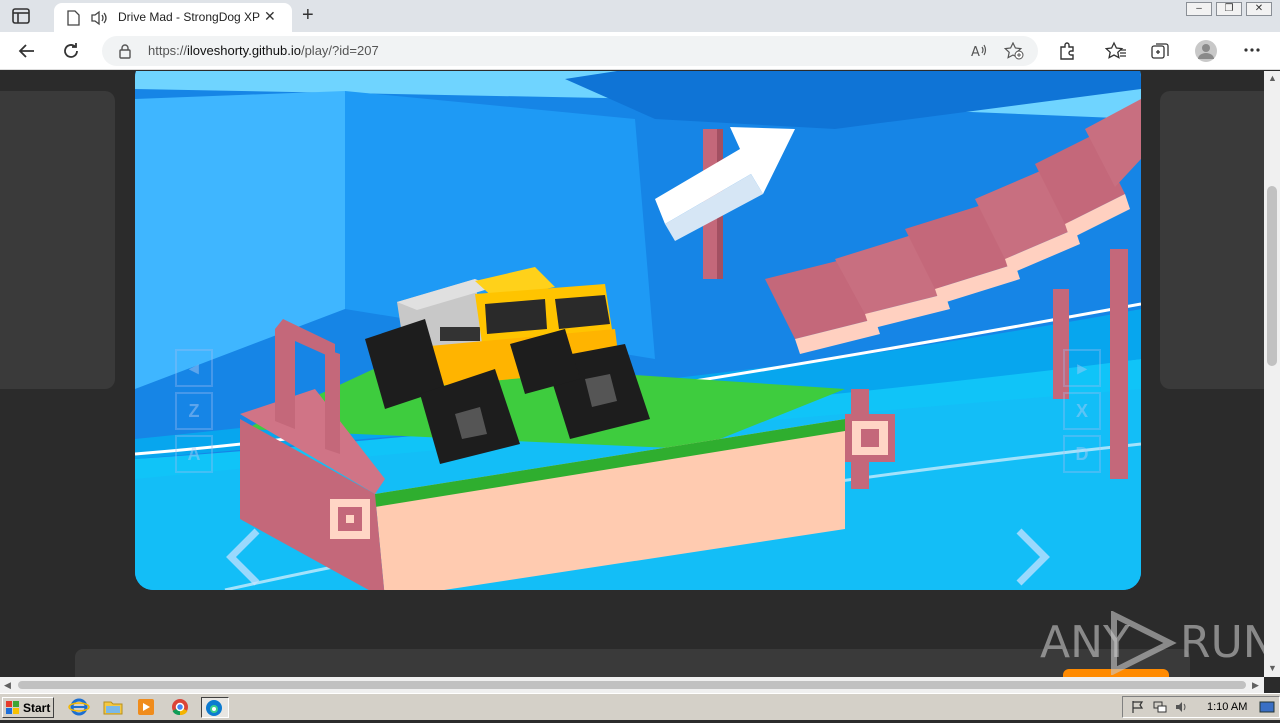 The image size is (1280, 723). I want to click on favorite-add-icon, so click(1013, 53).